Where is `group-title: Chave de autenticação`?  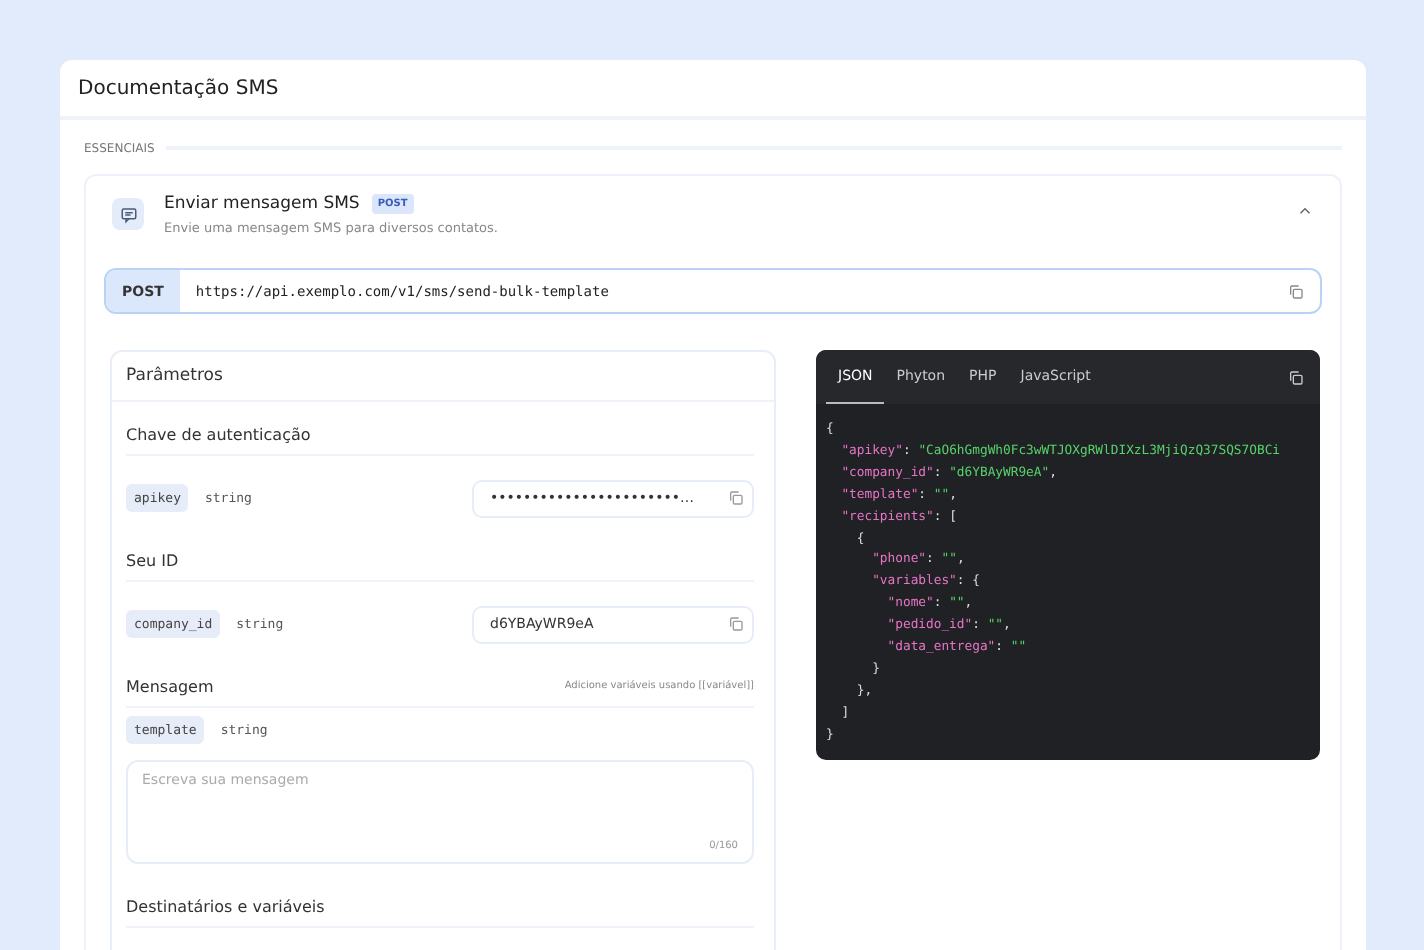
group-title: Chave de autenticação is located at coordinates (218, 434).